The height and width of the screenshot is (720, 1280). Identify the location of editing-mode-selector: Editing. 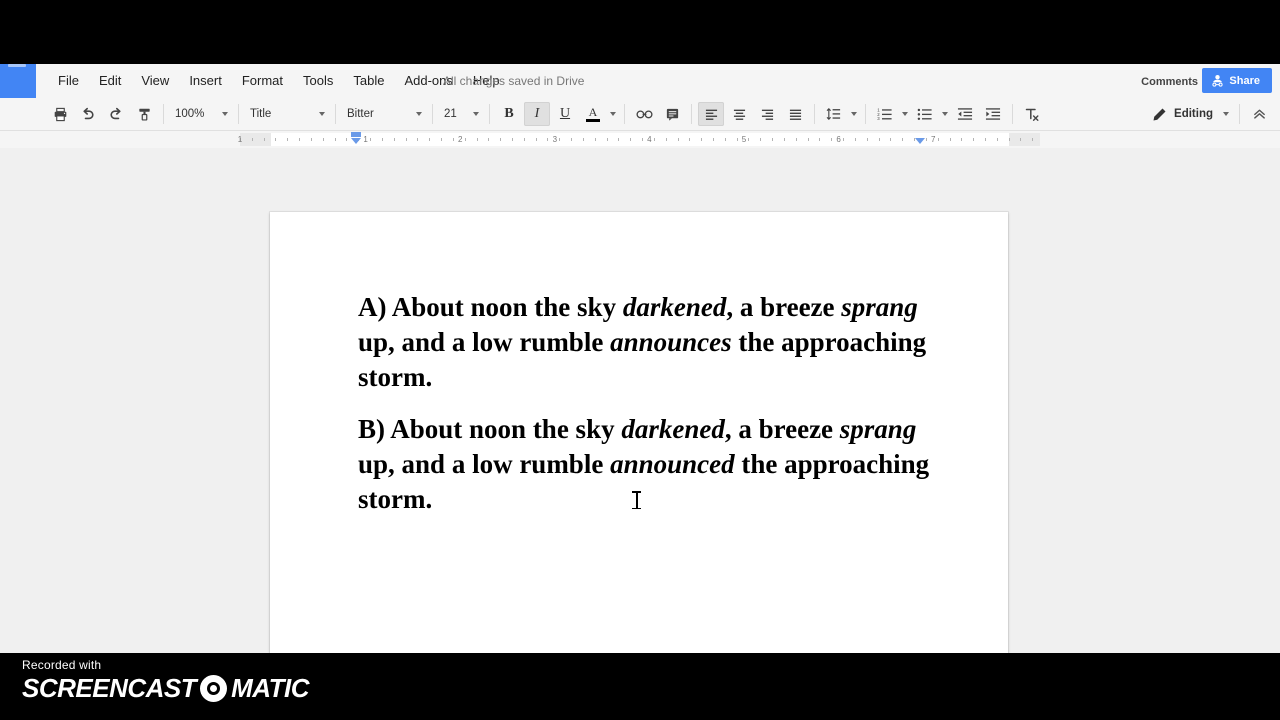
(1190, 114).